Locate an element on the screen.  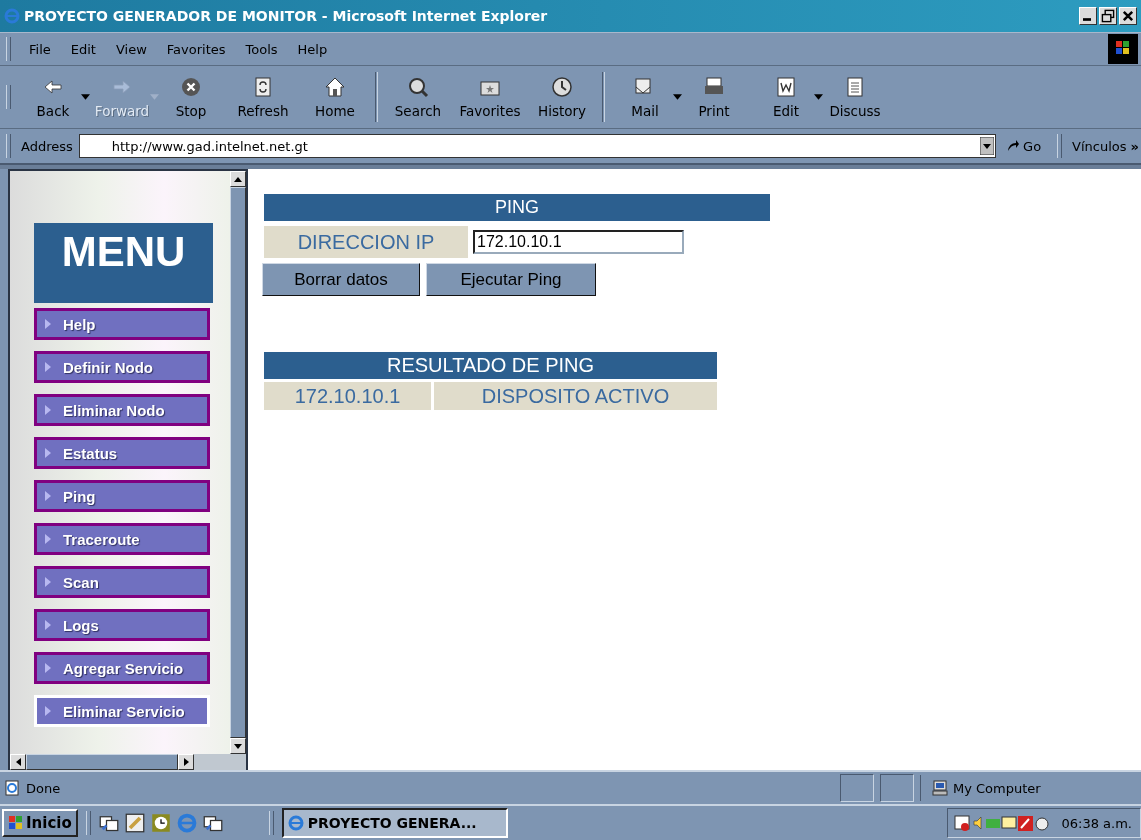
menu-item: File is located at coordinates (40, 49).